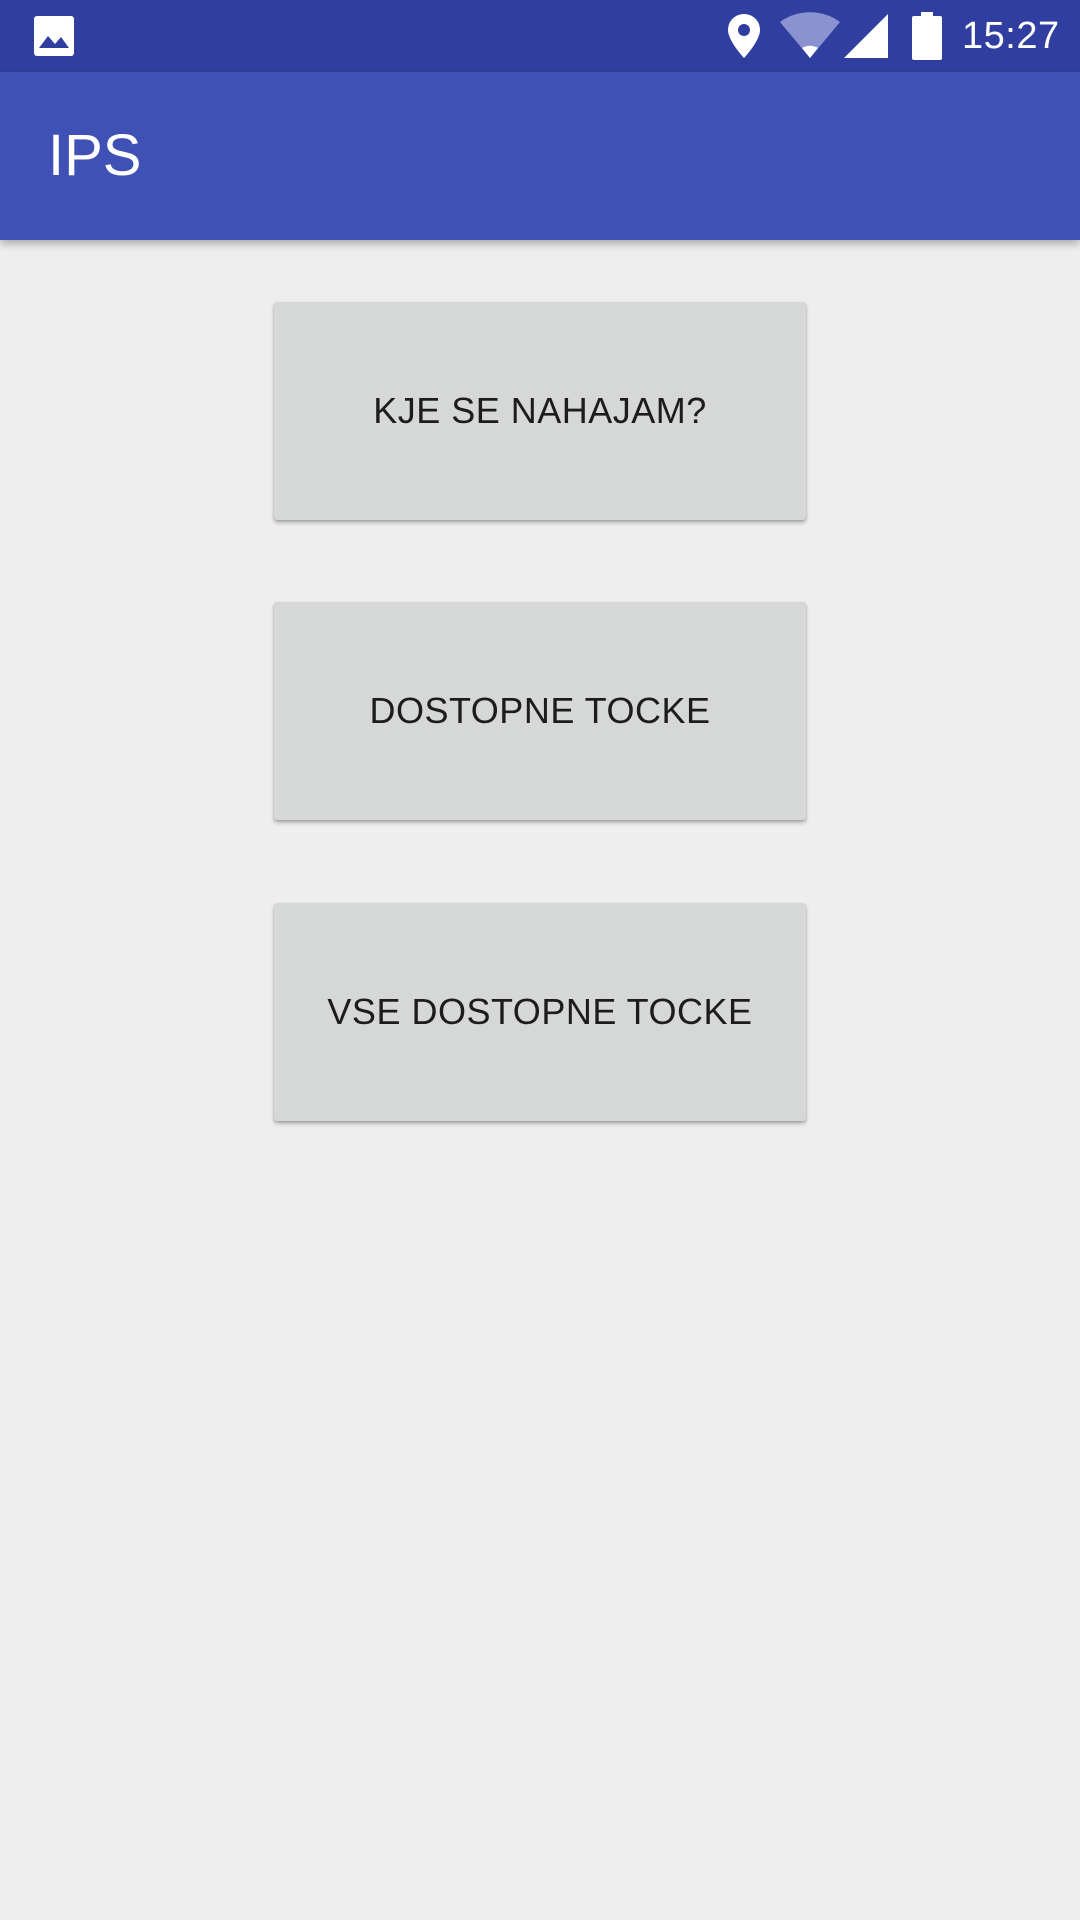 Image resolution: width=1080 pixels, height=1920 pixels. I want to click on image-icon, so click(54, 36).